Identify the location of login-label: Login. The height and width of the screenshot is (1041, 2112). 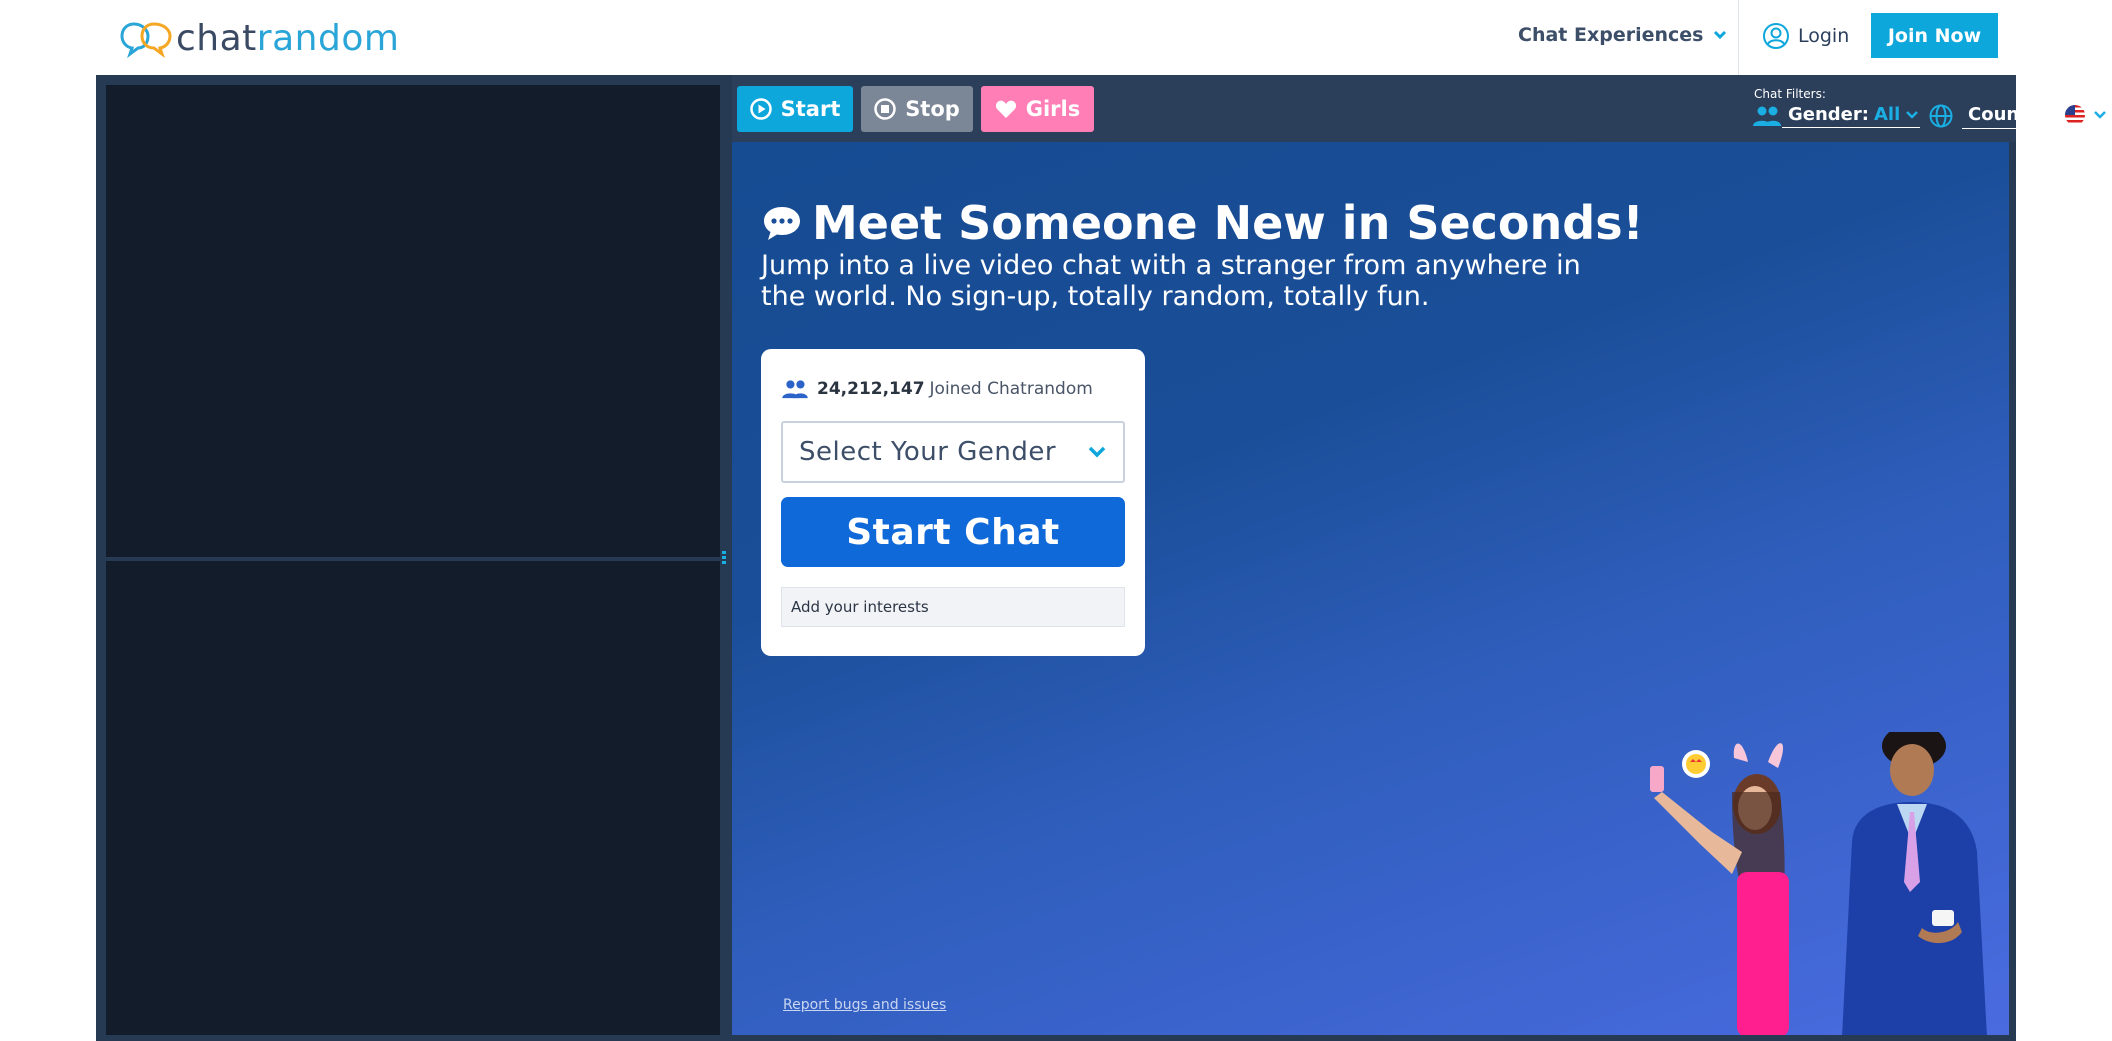
(1824, 36).